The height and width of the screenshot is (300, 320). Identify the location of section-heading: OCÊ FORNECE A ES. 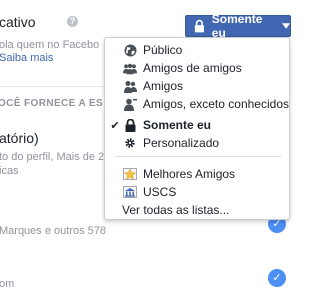
(52, 103).